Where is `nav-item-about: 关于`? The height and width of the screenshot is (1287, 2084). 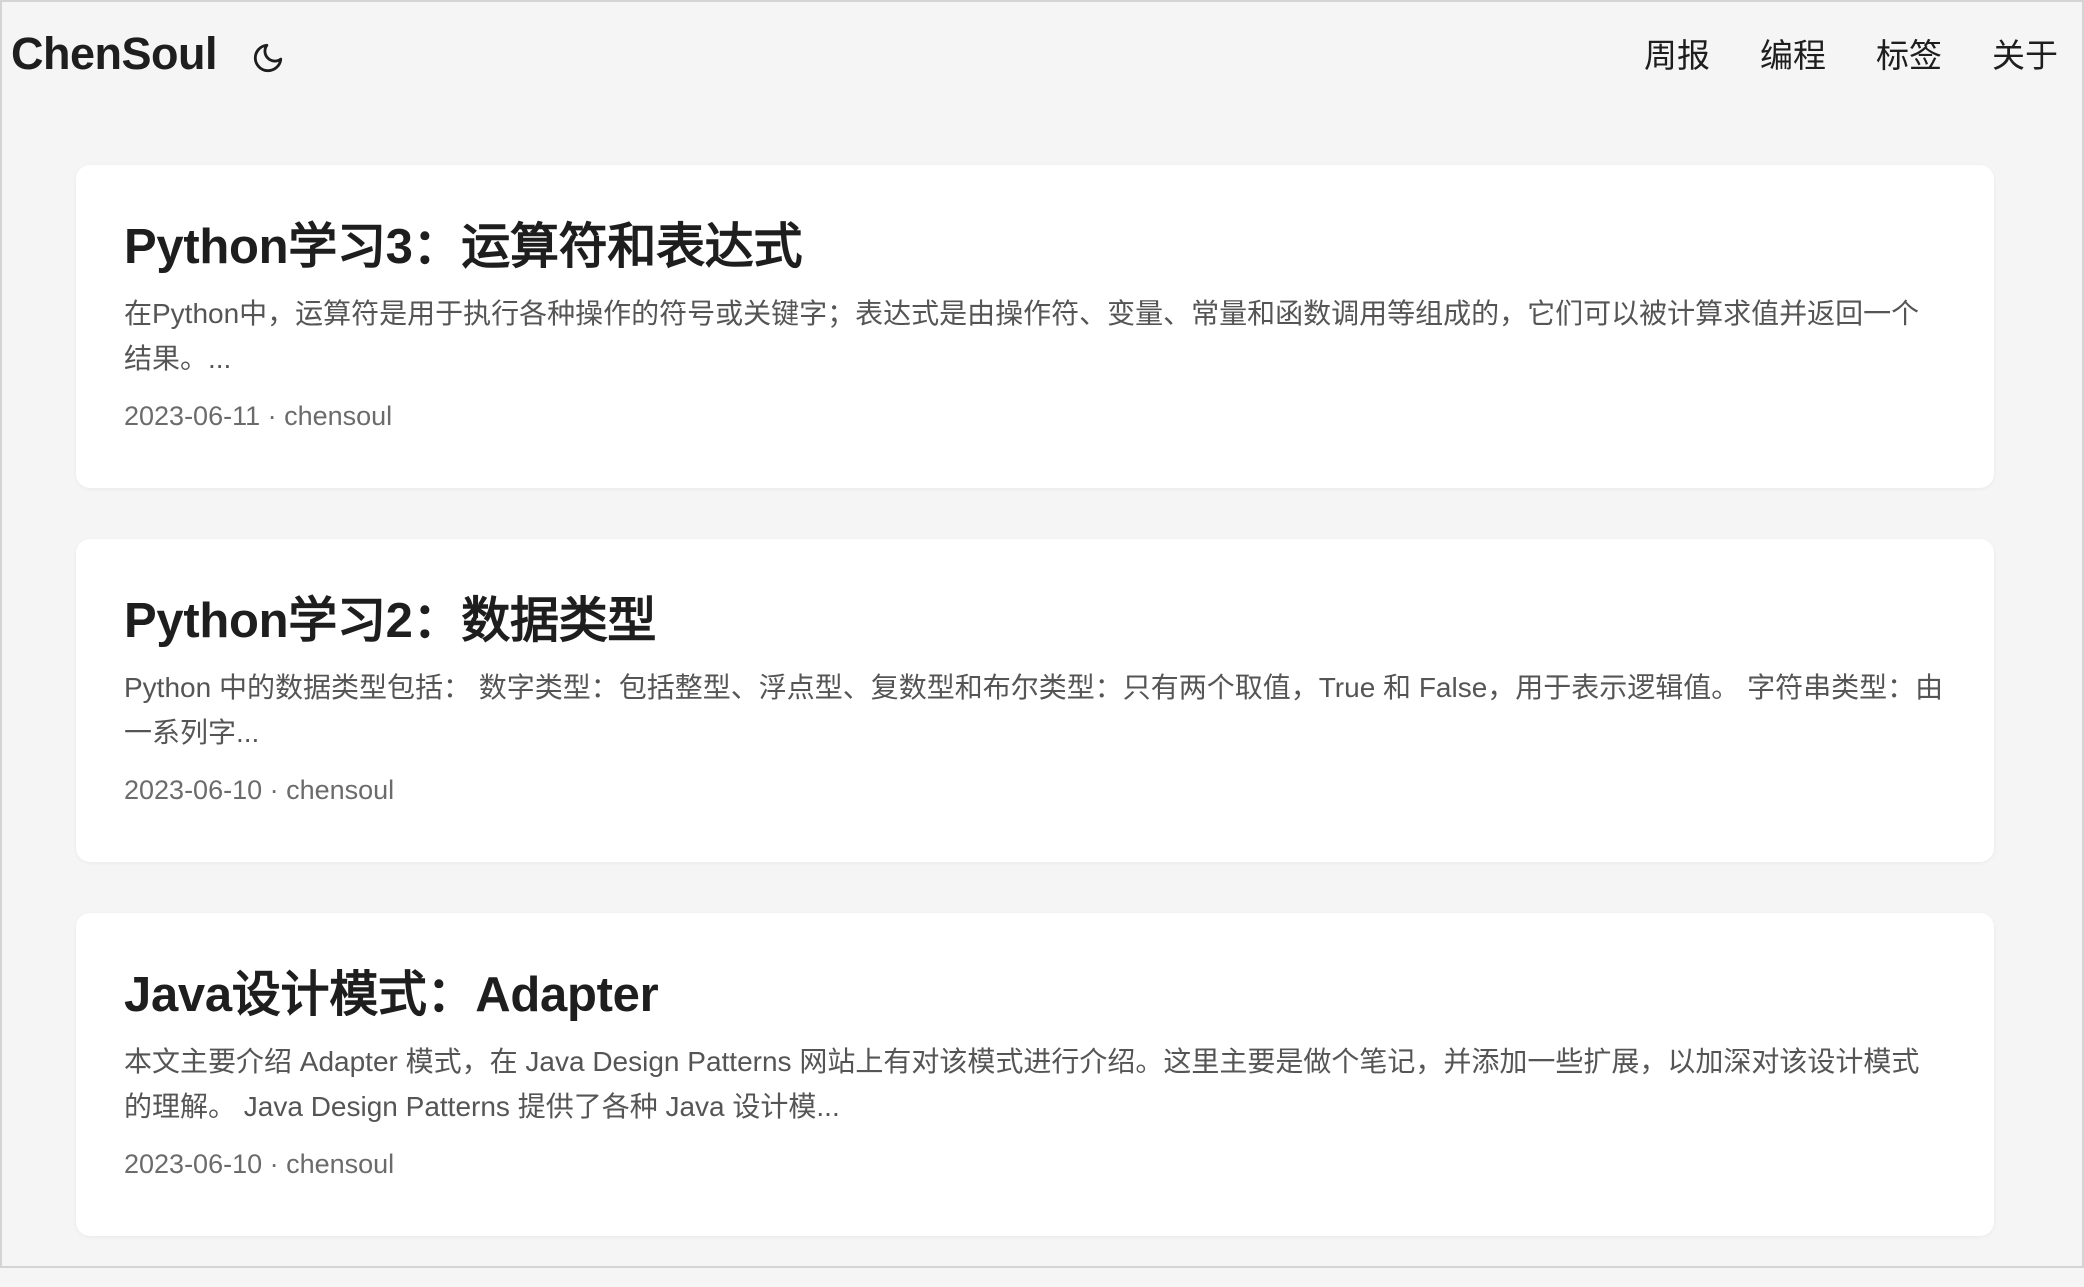
nav-item-about: 关于 is located at coordinates (2025, 56).